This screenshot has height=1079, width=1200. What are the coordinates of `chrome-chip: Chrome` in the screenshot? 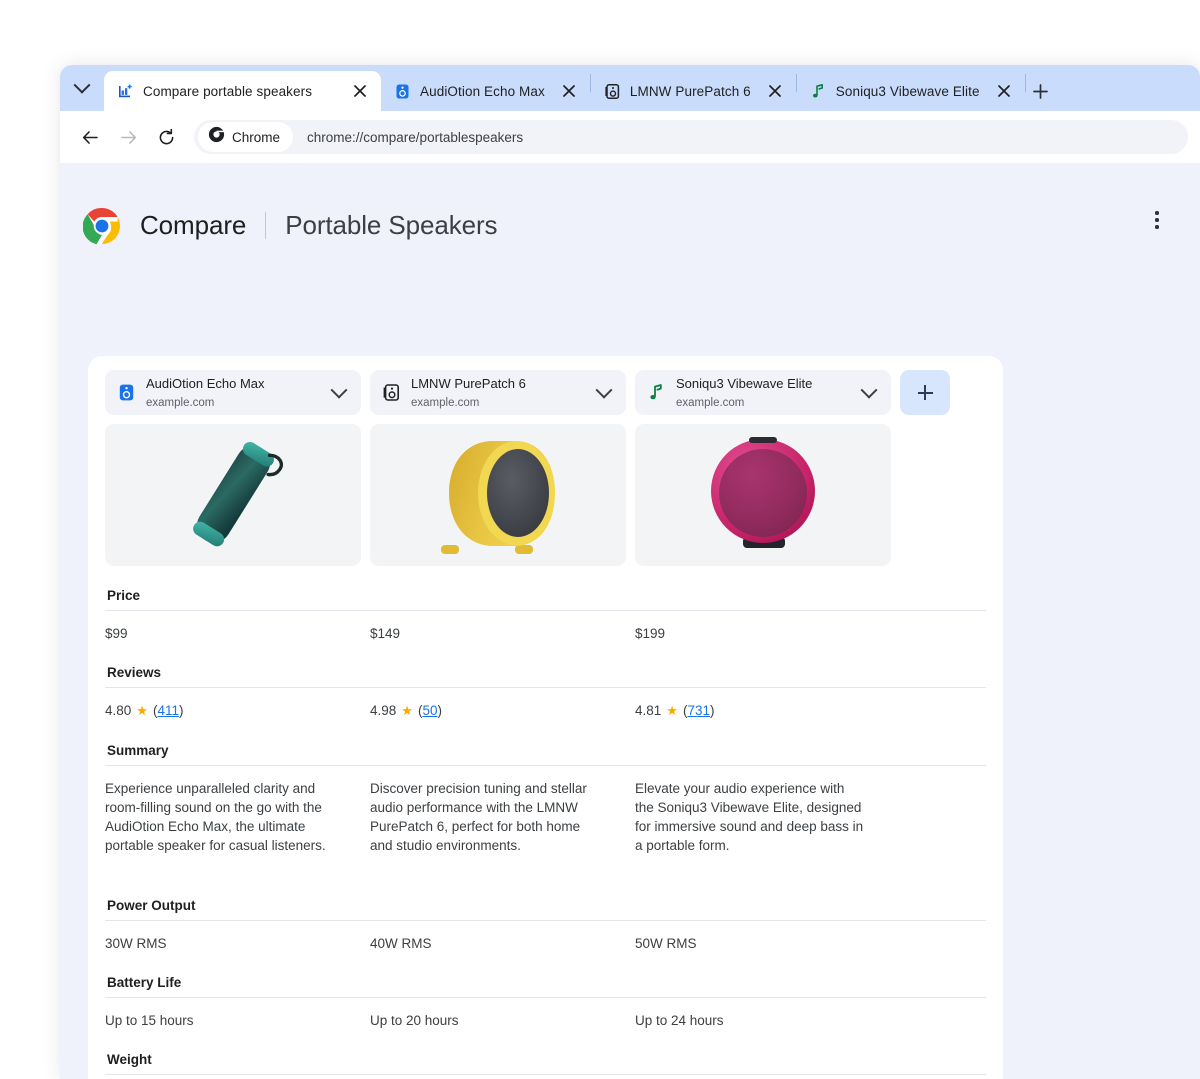 It's located at (246, 137).